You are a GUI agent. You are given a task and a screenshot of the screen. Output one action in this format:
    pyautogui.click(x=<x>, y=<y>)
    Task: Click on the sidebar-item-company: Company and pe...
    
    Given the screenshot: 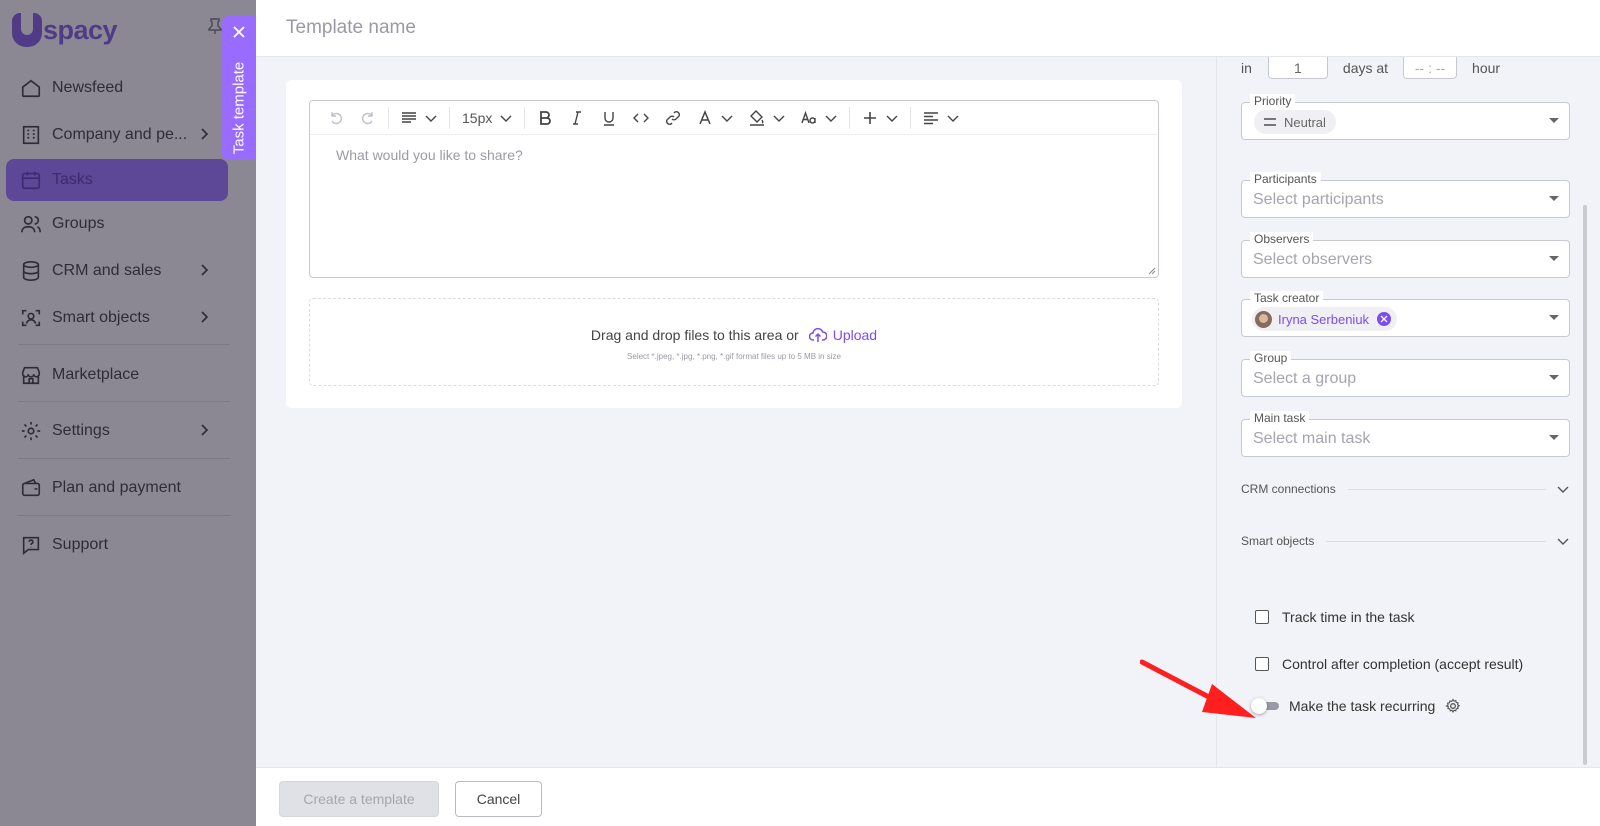 What is the action you would take?
    pyautogui.click(x=117, y=135)
    